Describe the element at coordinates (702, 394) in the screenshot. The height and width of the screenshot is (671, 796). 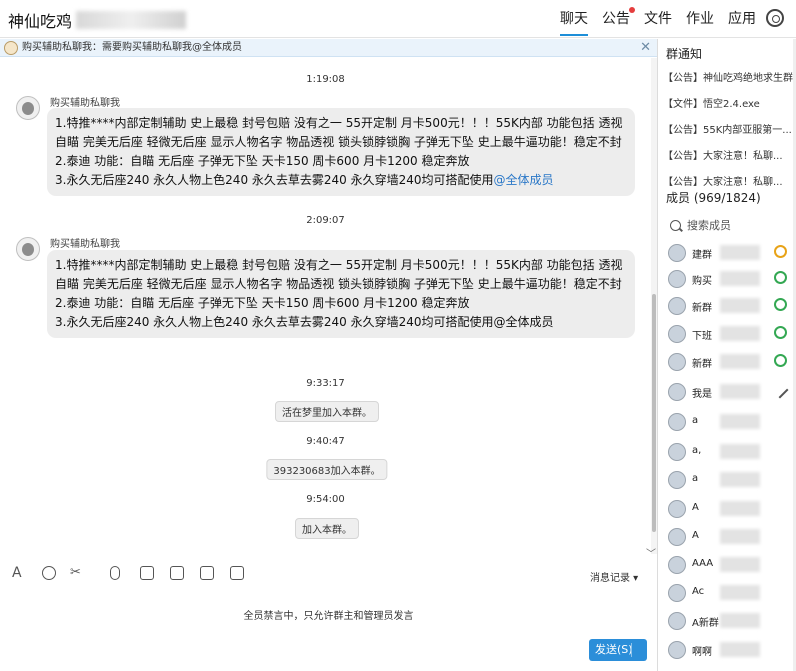
I see `member-name: 我是` at that location.